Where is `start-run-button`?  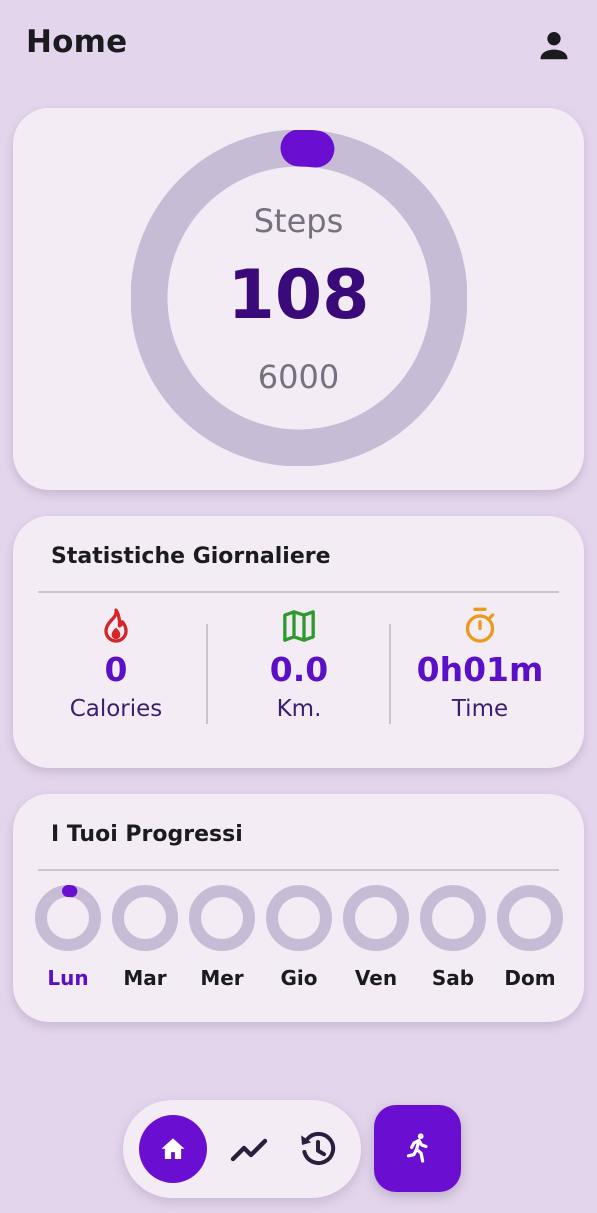 start-run-button is located at coordinates (417, 1148).